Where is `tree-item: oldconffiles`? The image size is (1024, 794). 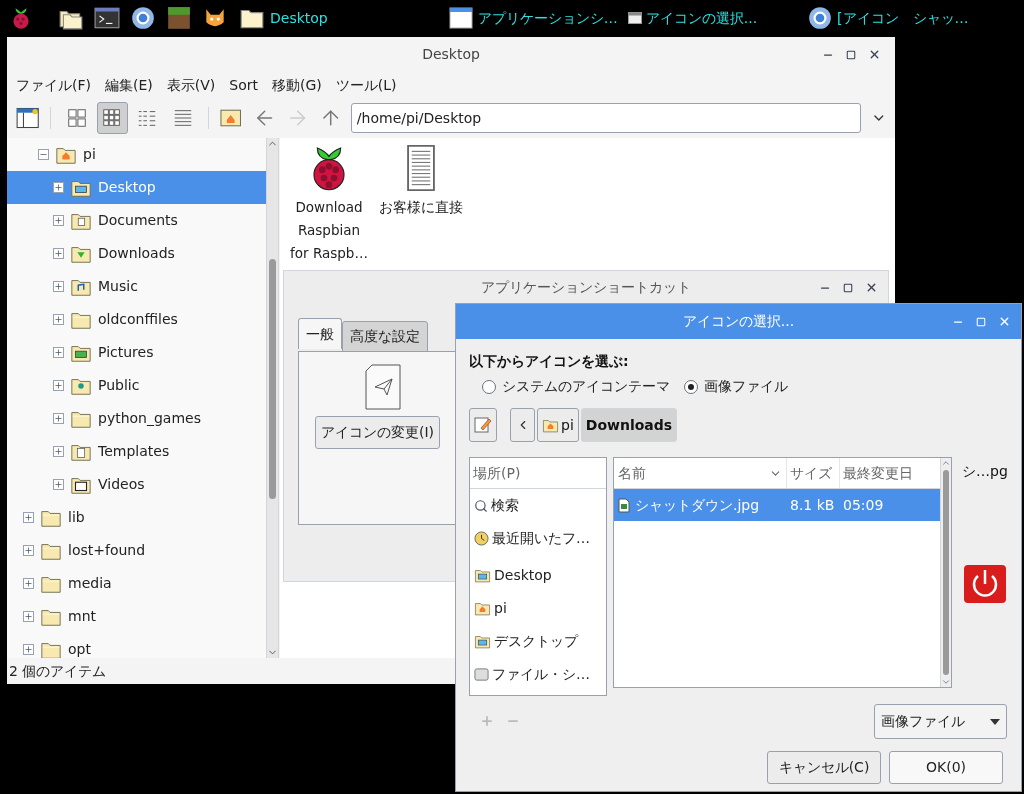 tree-item: oldconffiles is located at coordinates (136, 319).